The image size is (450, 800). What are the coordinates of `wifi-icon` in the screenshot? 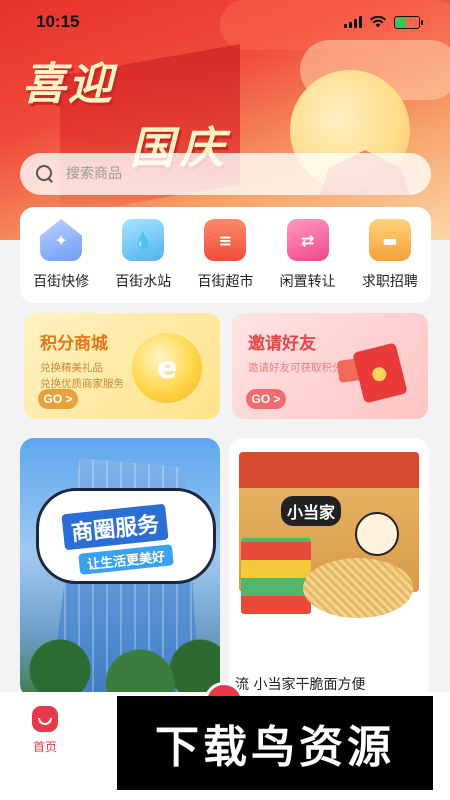 It's located at (378, 22).